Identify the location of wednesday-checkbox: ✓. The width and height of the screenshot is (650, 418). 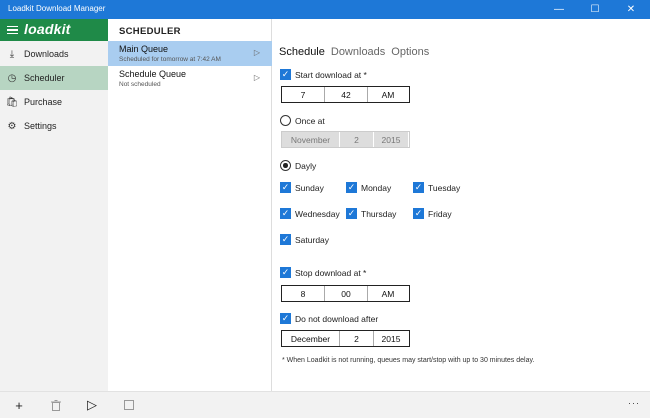
(285, 213).